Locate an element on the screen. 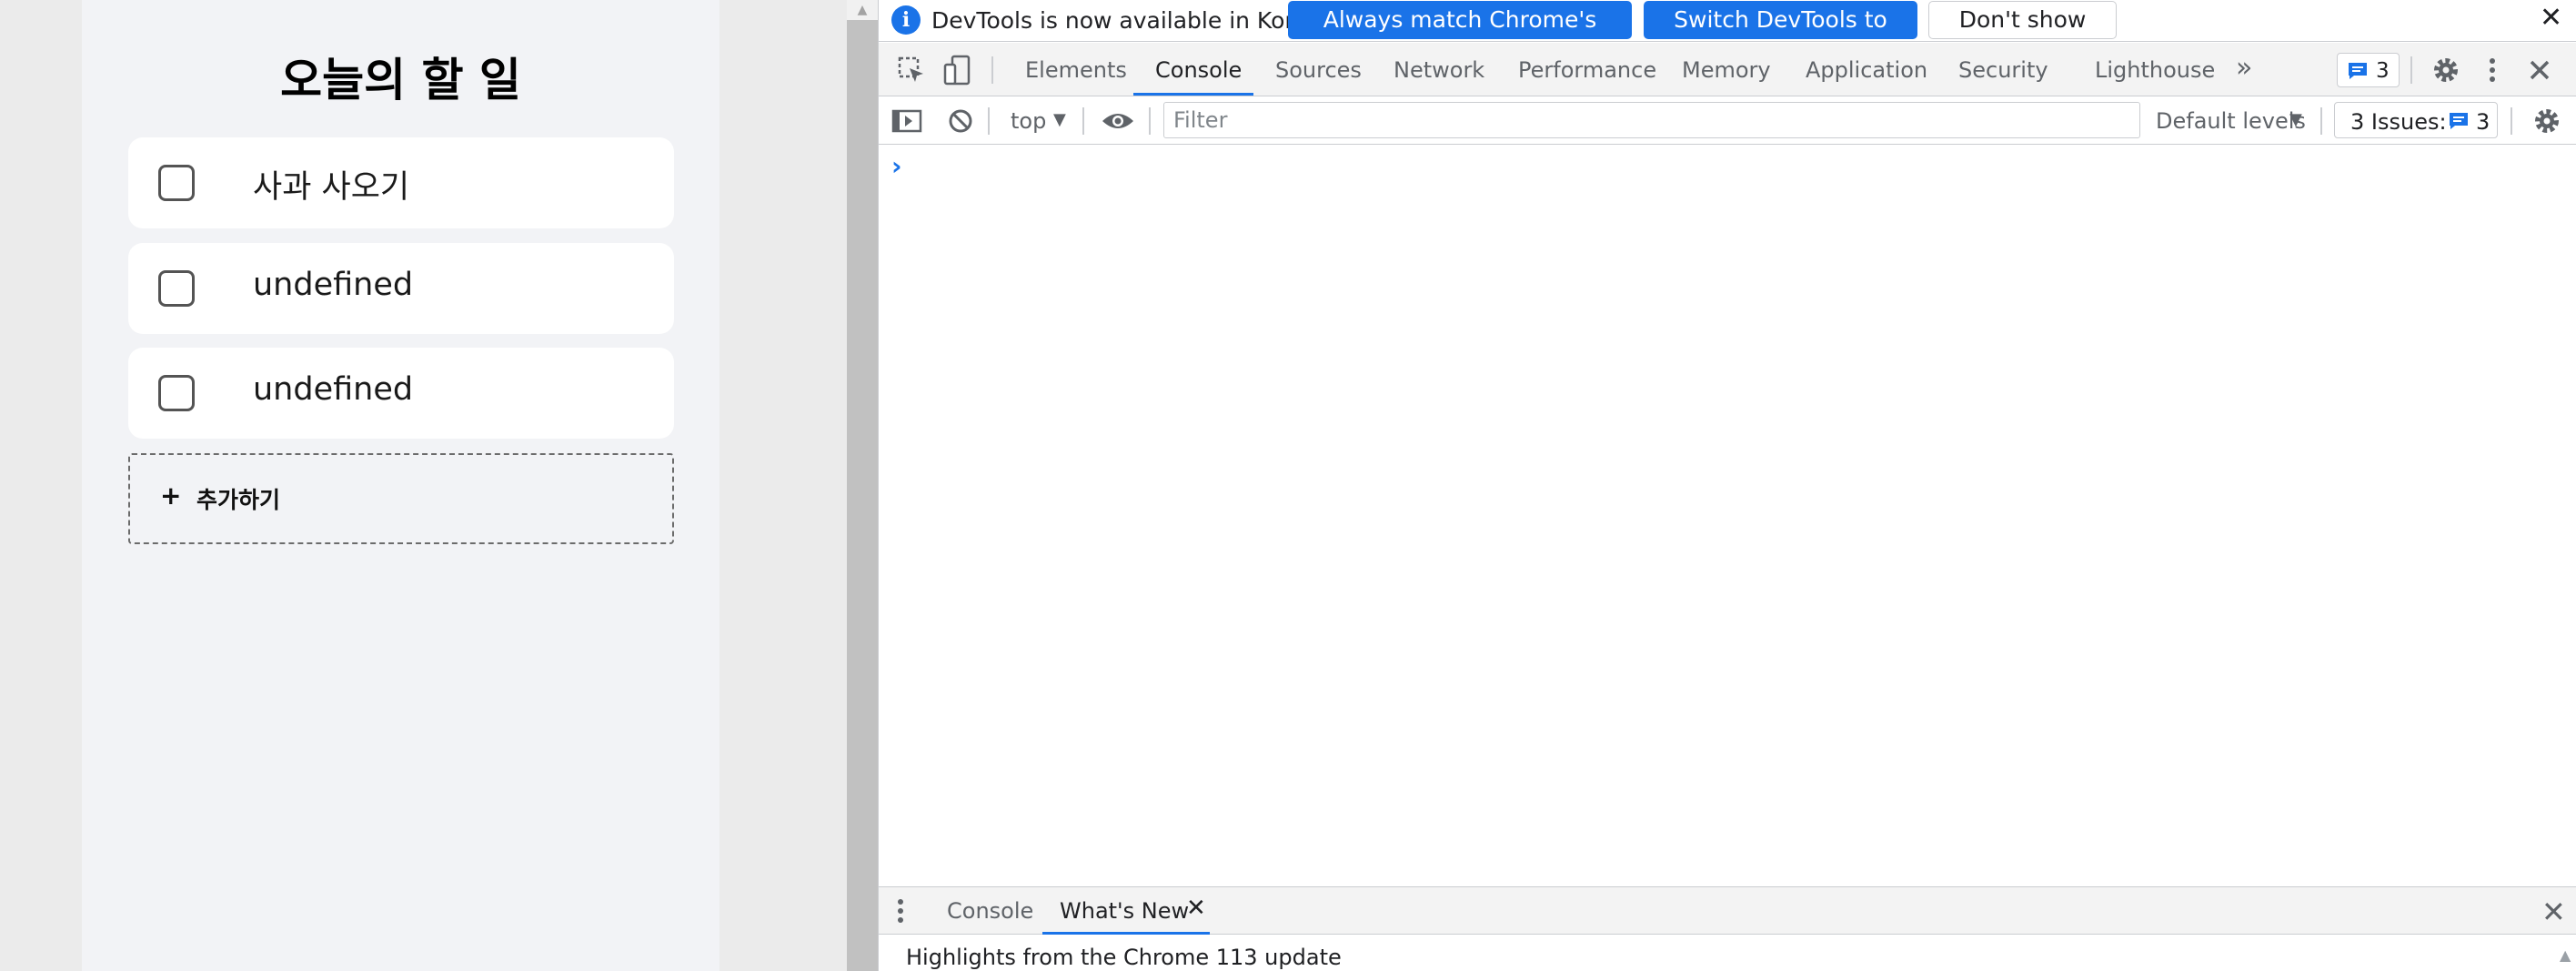 The width and height of the screenshot is (2576, 971). page-title: 오늘의 할 일 is located at coordinates (400, 80).